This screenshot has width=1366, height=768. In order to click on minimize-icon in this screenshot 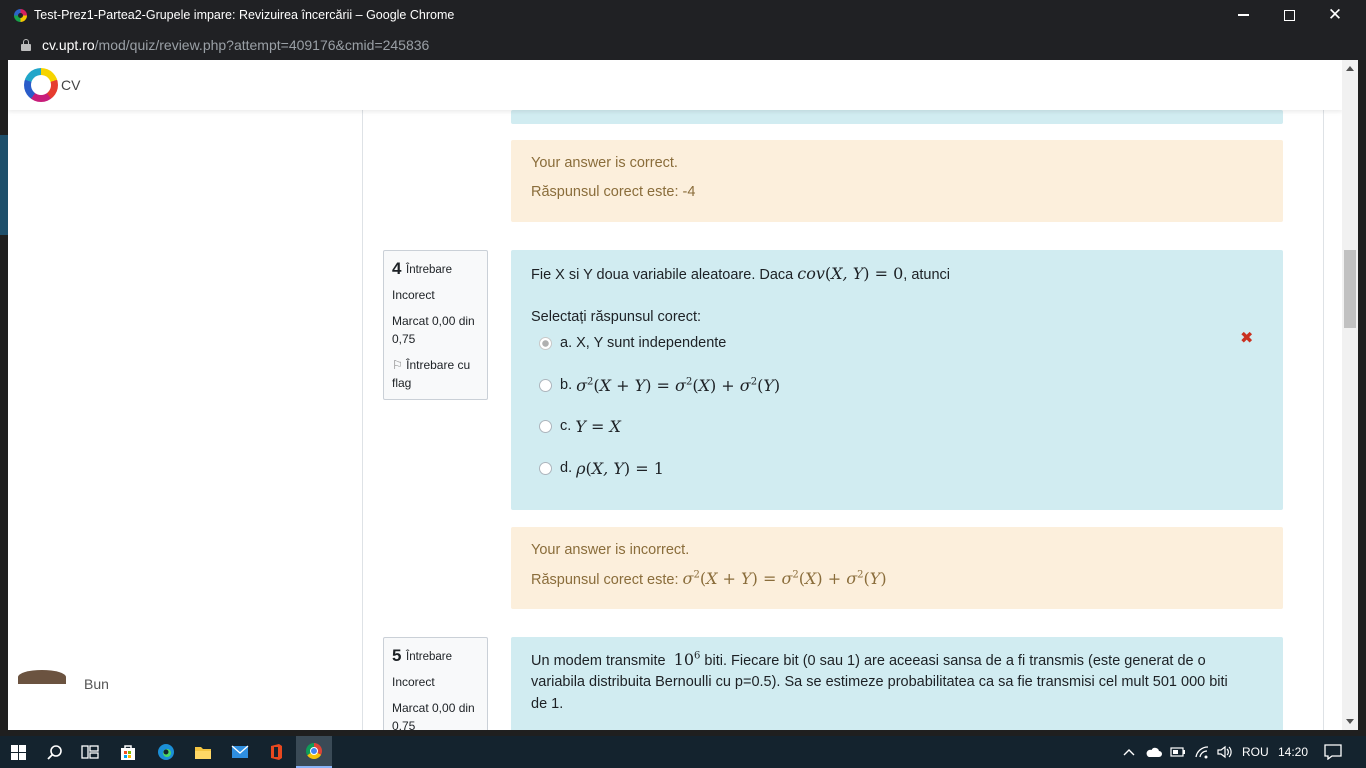, I will do `click(1243, 15)`.